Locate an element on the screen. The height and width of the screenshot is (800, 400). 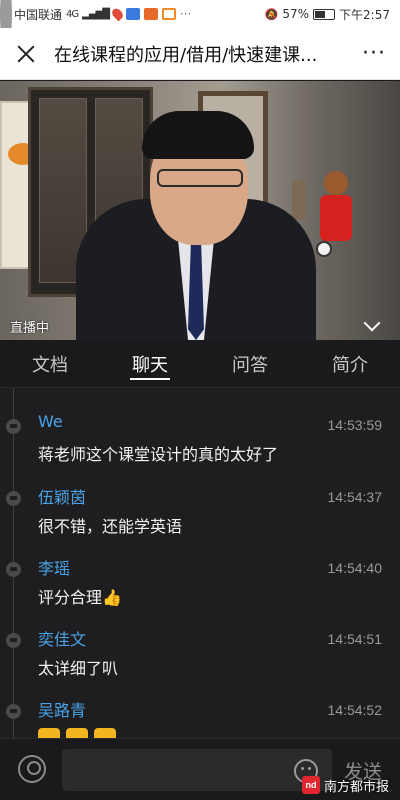
tab-chat: 聊天 is located at coordinates (150, 363).